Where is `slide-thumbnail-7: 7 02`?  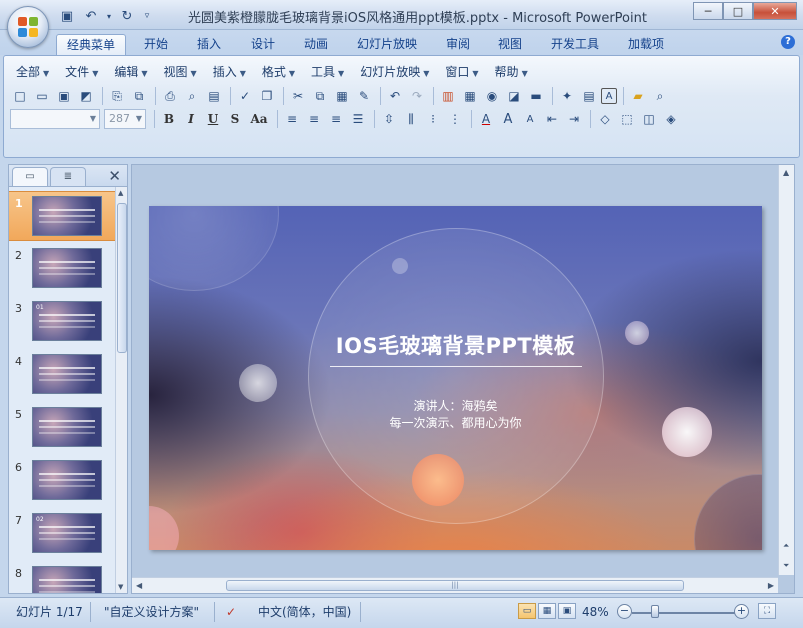 slide-thumbnail-7: 7 02 is located at coordinates (62, 534).